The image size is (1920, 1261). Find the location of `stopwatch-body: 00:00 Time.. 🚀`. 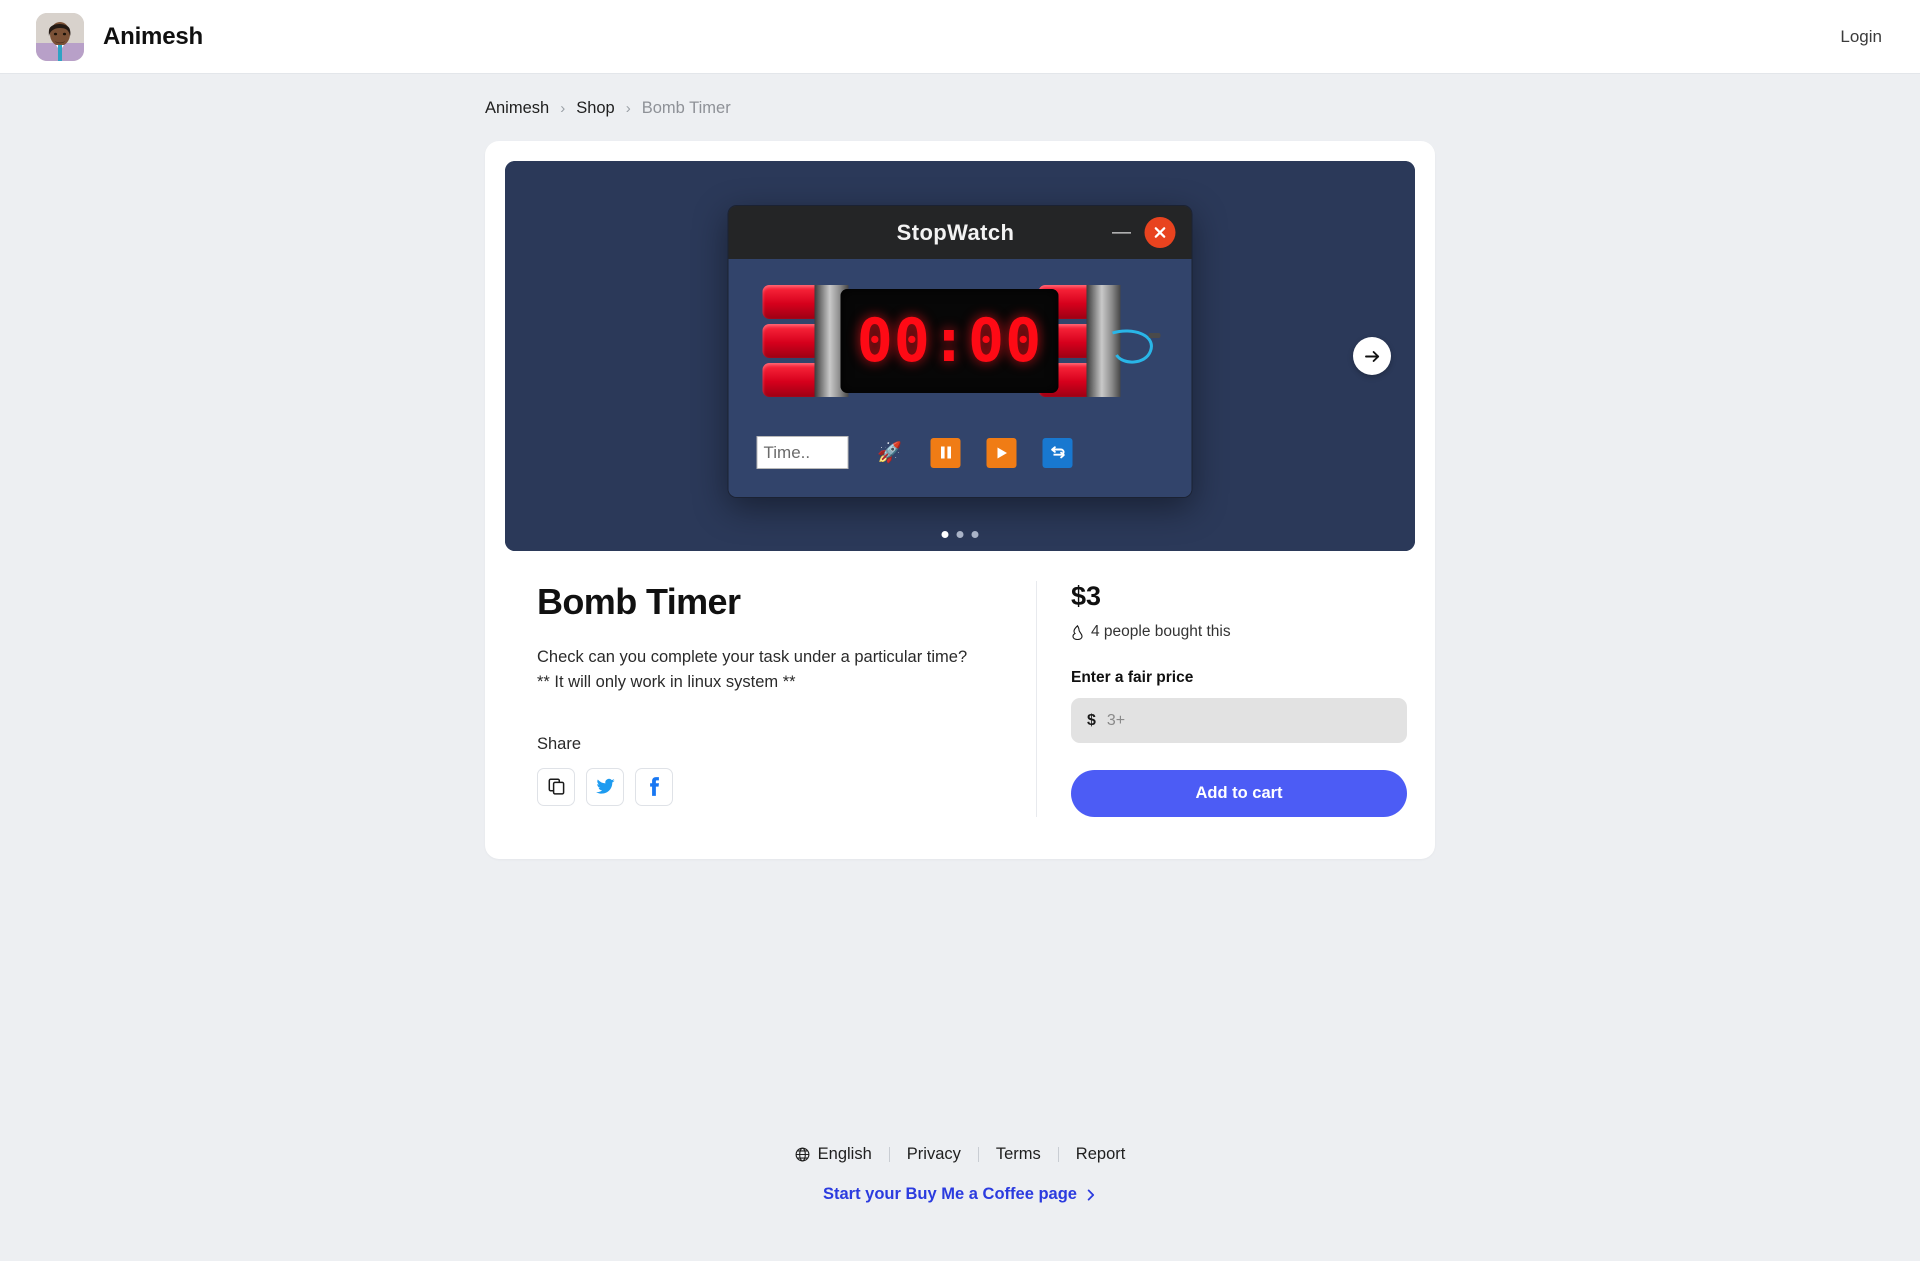

stopwatch-body: 00:00 Time.. 🚀 is located at coordinates (960, 378).